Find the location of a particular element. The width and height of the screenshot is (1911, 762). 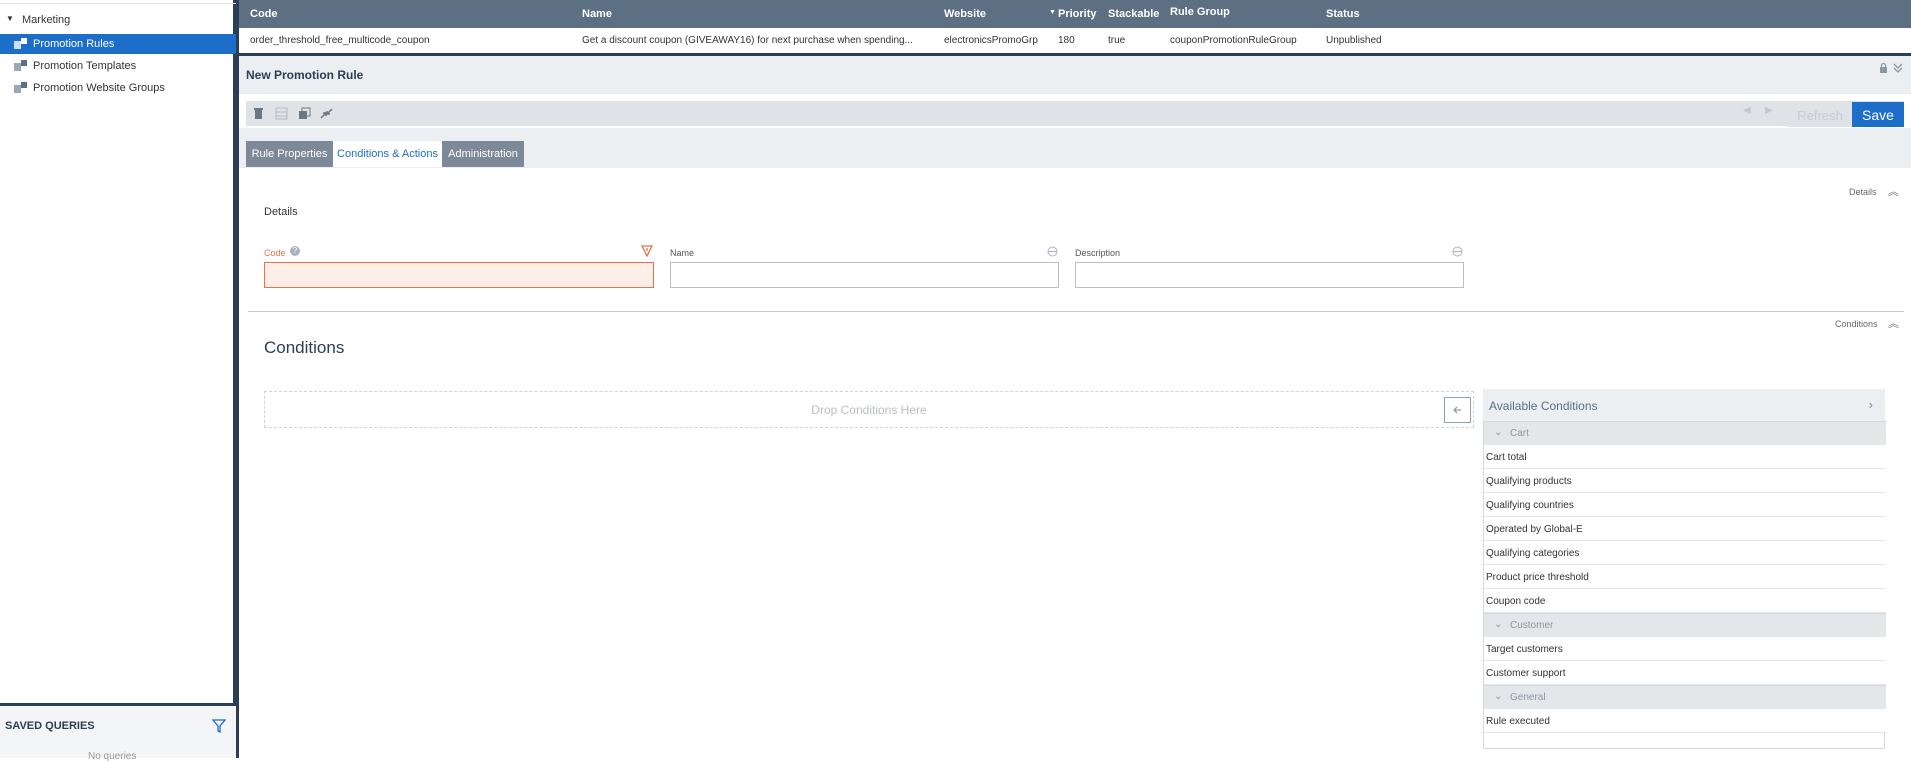

saved-queries-title: SAVED QUERIES is located at coordinates (50, 726).